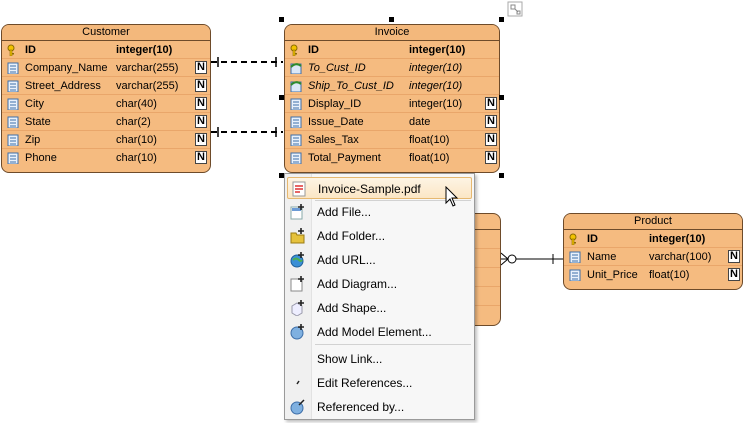  I want to click on invoice-column-row: To_Cust_ID integer(10), so click(392, 68).